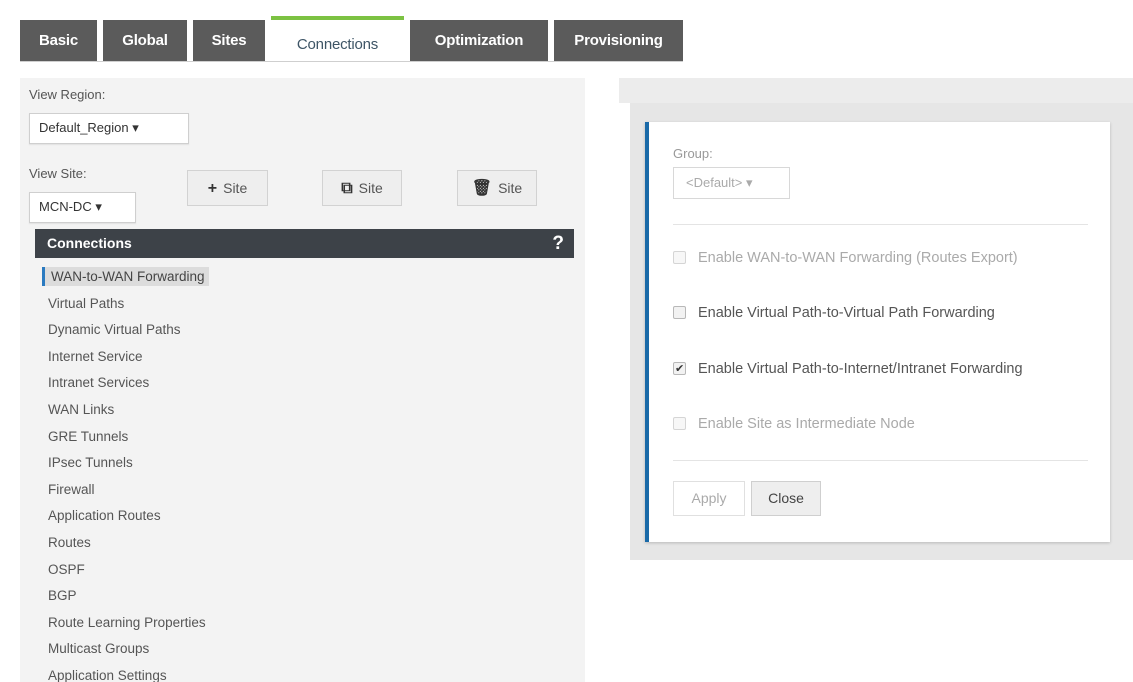 Image resolution: width=1133 pixels, height=682 pixels. Describe the element at coordinates (235, 188) in the screenshot. I see `add-site-label: Site` at that location.